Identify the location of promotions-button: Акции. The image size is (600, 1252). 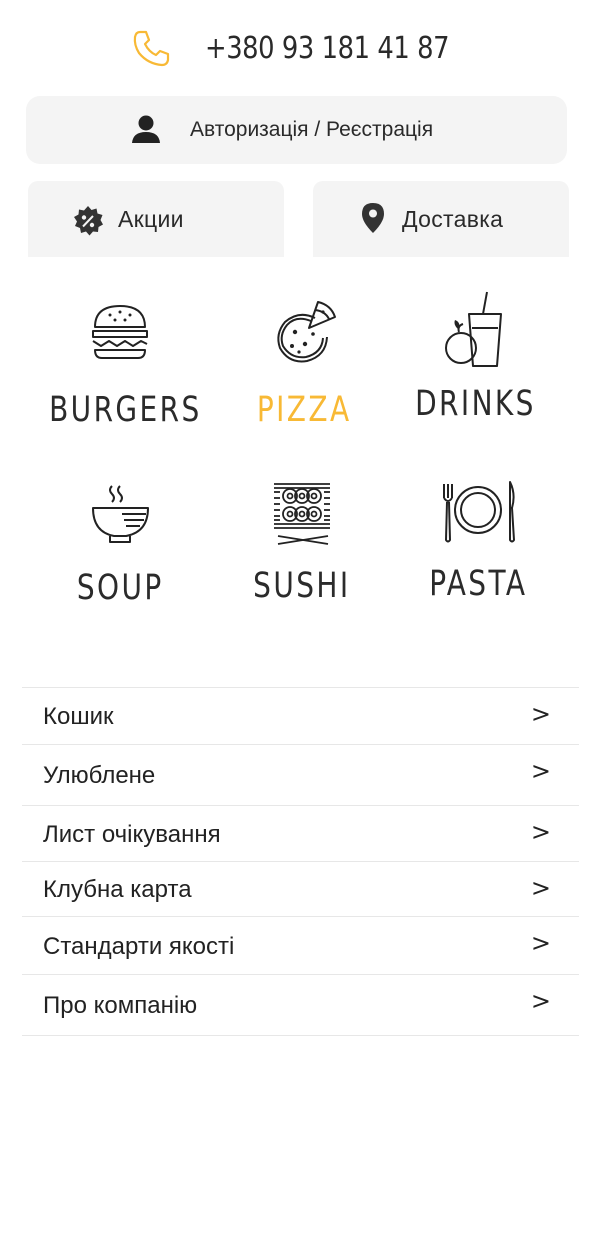
(156, 219).